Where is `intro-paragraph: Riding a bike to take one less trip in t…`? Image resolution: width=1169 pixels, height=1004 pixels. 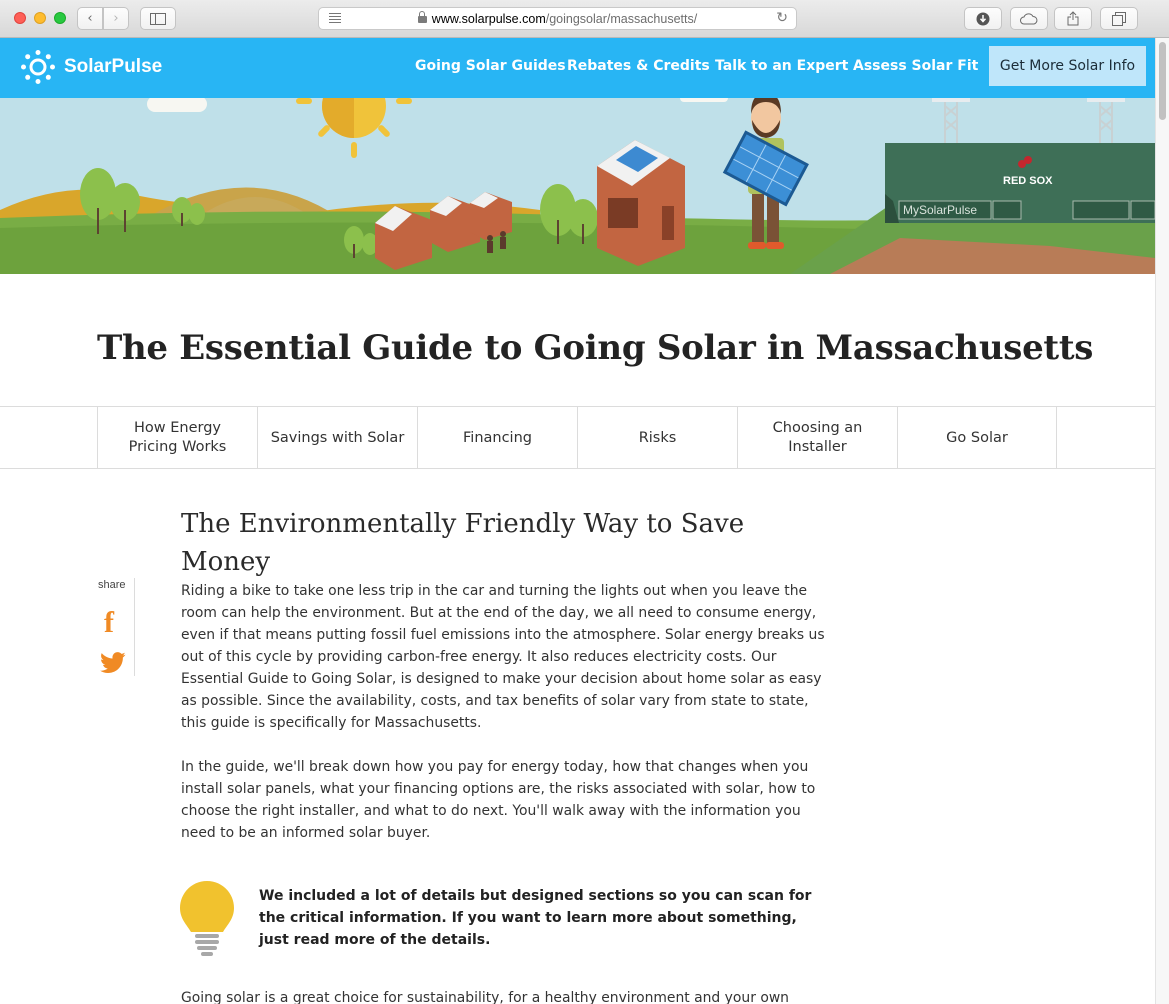
intro-paragraph: Riding a bike to take one less trip in t… is located at coordinates (503, 657).